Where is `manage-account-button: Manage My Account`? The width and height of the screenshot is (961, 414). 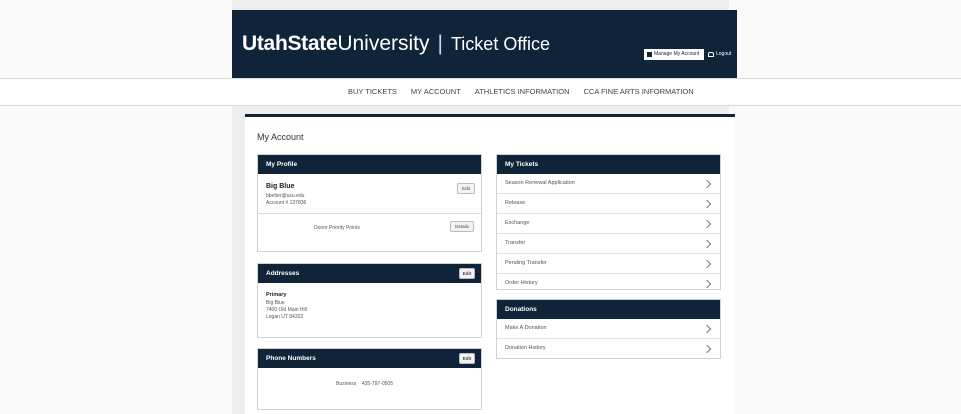 manage-account-button: Manage My Account is located at coordinates (674, 54).